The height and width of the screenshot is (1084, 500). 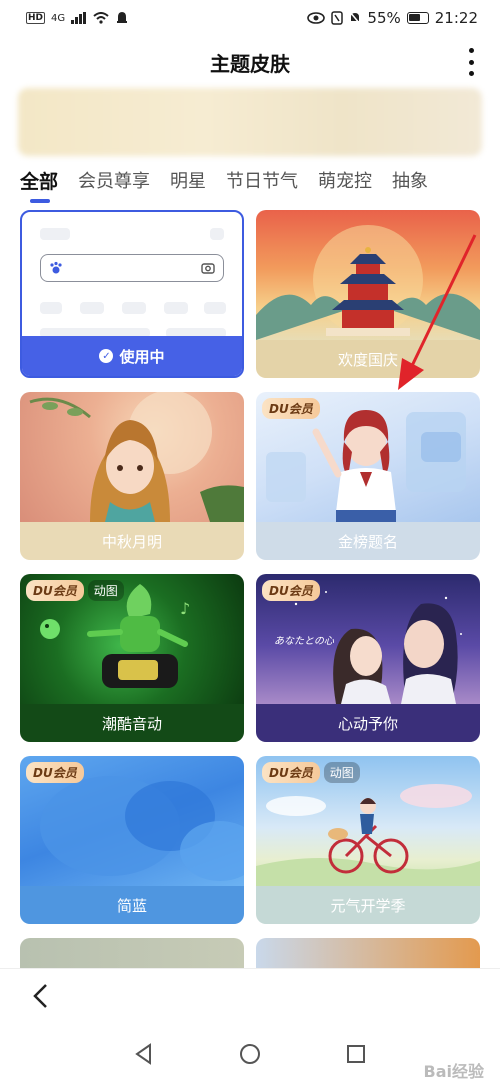 I want to click on theme-preview-simple-blue: DU会员, so click(x=132, y=821).